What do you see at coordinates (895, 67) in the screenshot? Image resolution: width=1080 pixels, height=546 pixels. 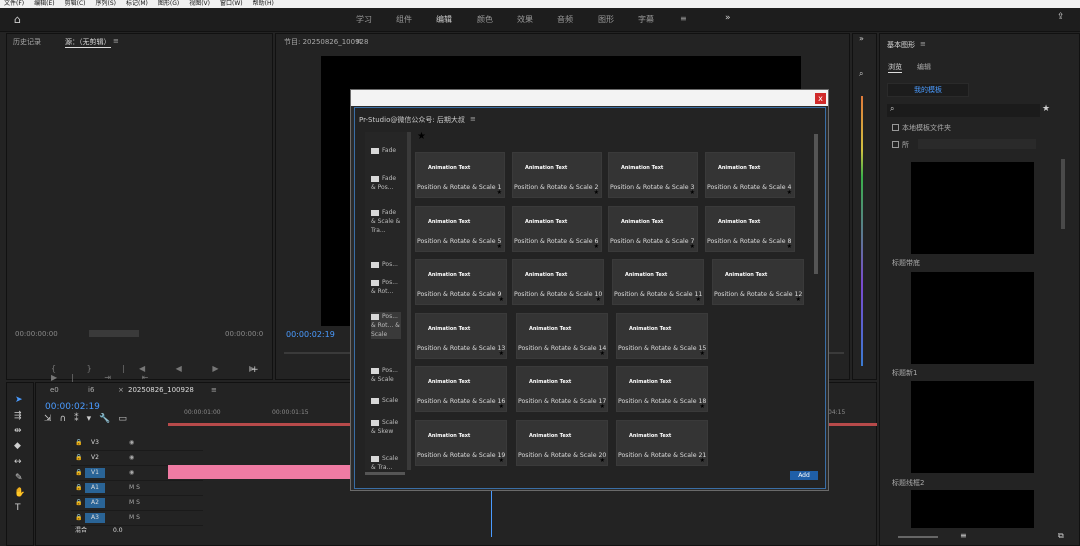 I see `tab-browse: 浏览` at bounding box center [895, 67].